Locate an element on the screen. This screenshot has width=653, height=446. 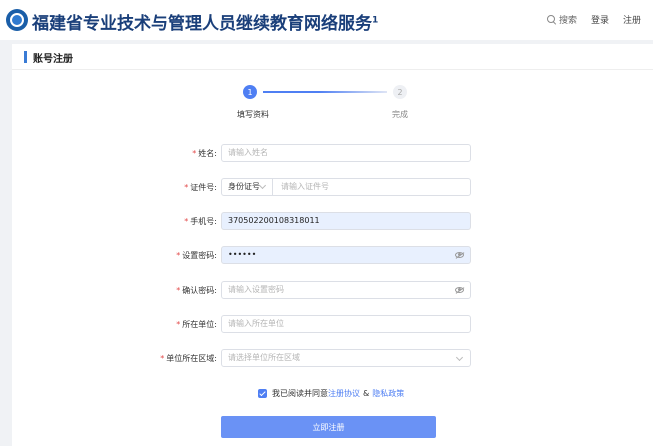
title-accent-bar is located at coordinates (25, 57).